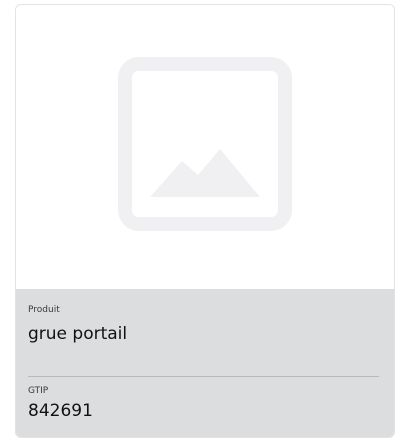  I want to click on gtip-label: GTIP, so click(38, 391).